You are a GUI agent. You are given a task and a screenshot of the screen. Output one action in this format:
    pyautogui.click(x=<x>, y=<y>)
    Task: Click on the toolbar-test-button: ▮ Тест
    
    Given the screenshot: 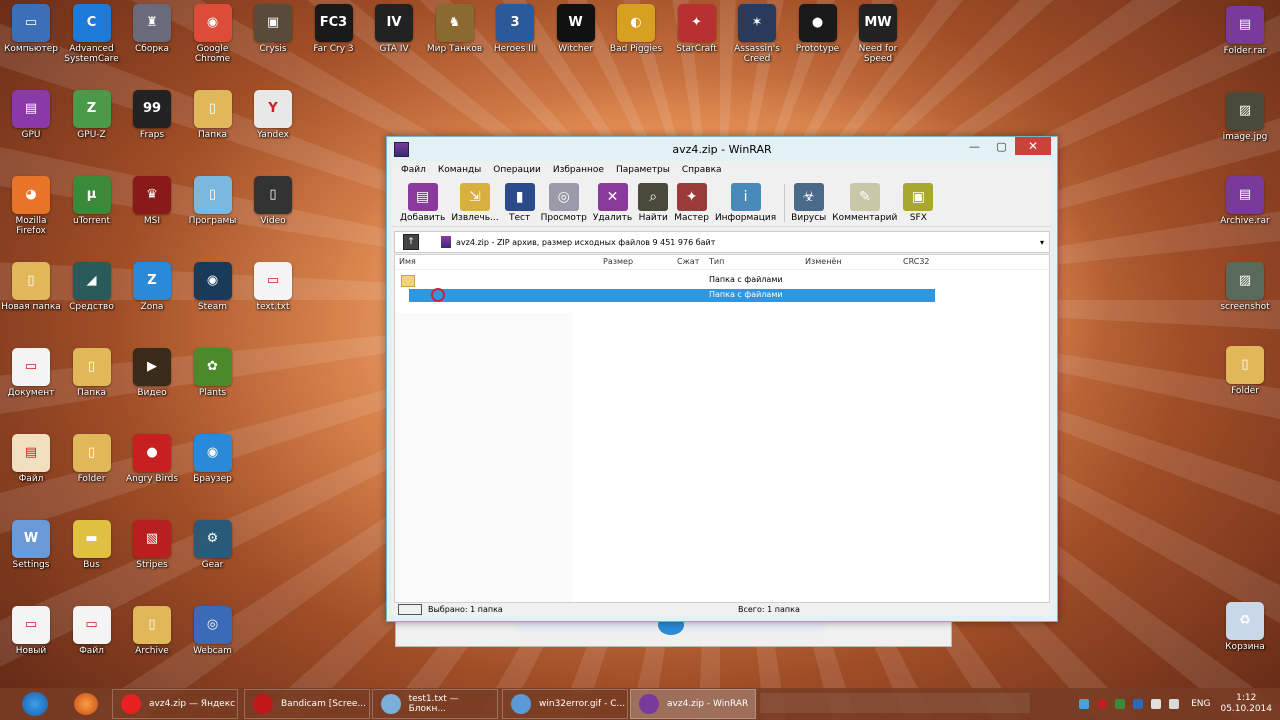 What is the action you would take?
    pyautogui.click(x=520, y=204)
    